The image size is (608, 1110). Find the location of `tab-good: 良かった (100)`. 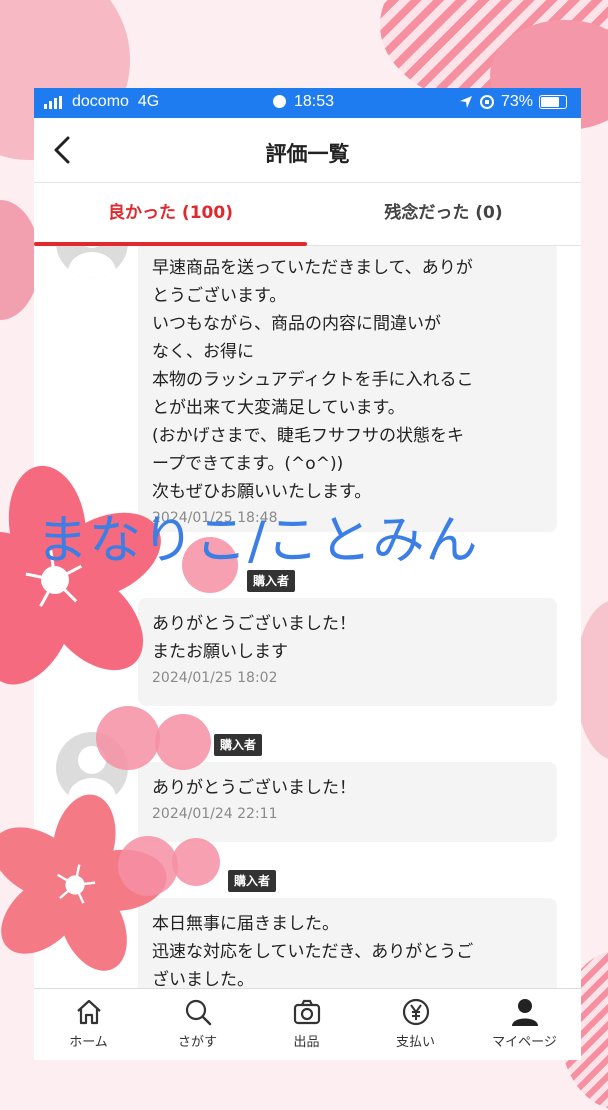

tab-good: 良かった (100) is located at coordinates (170, 214).